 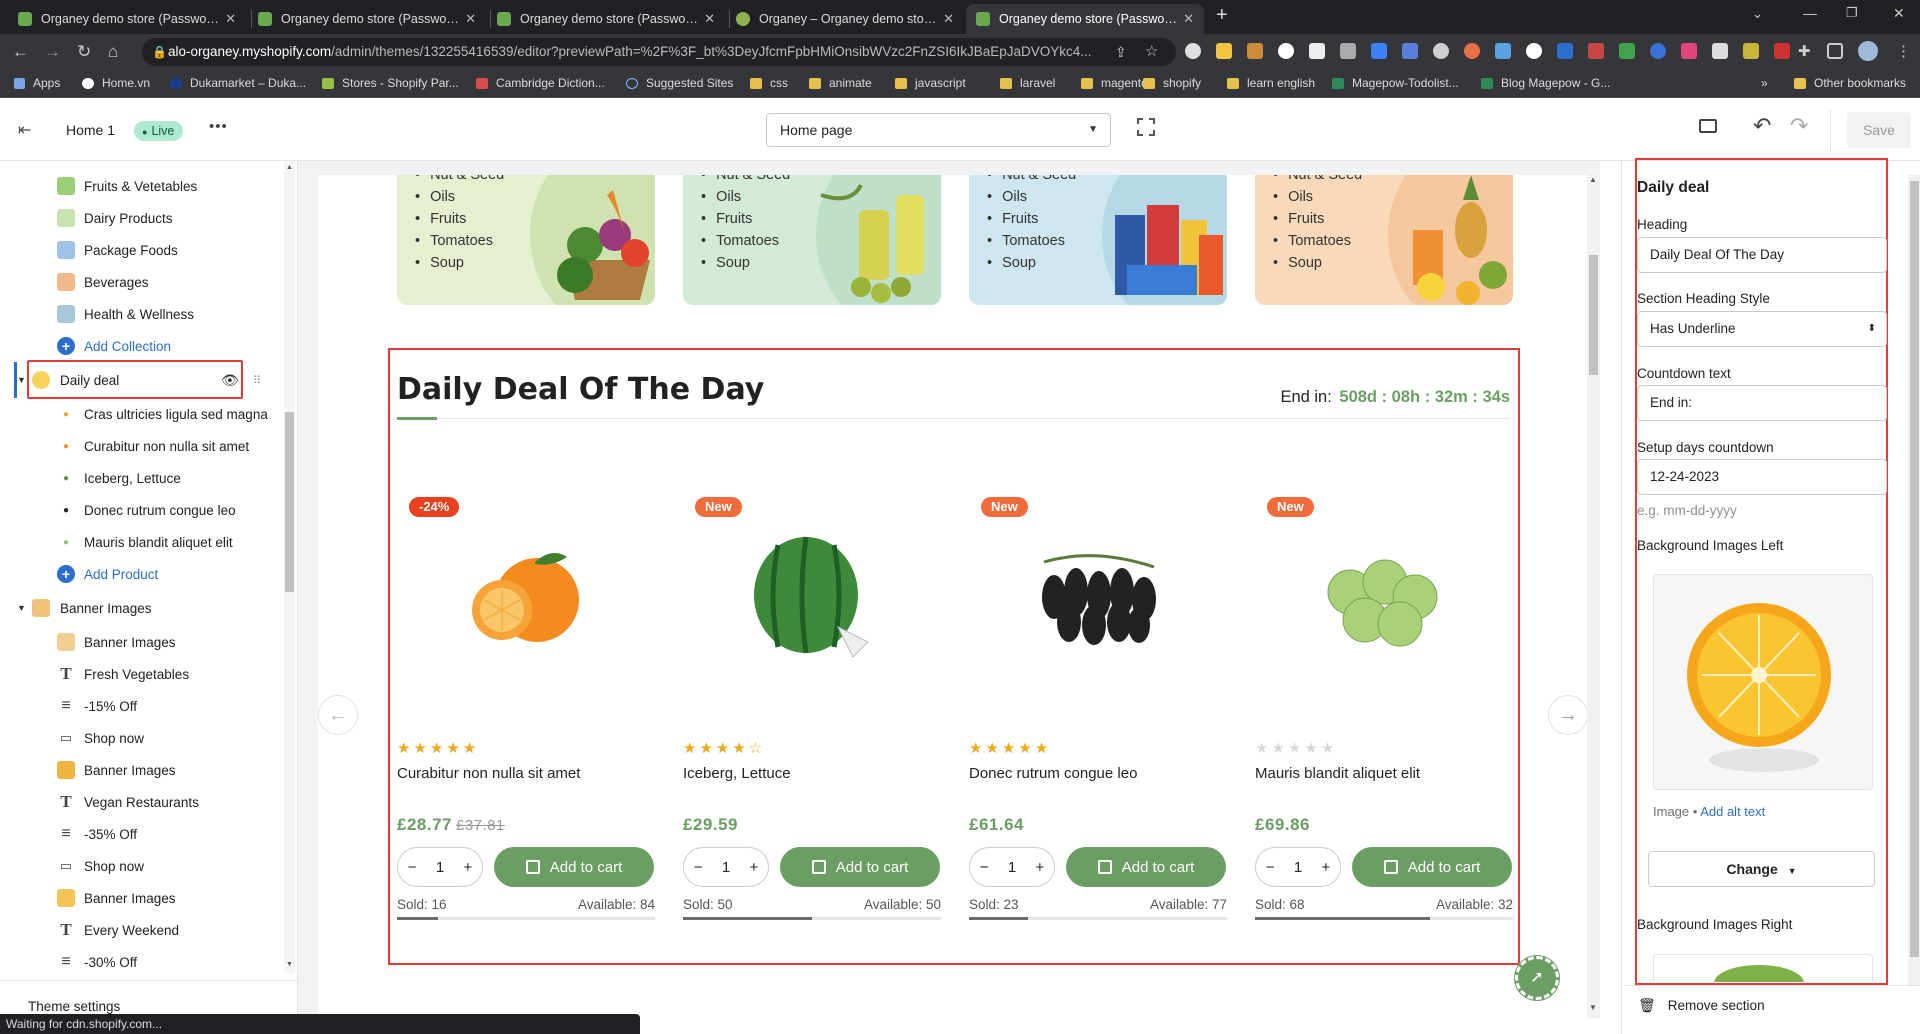 What do you see at coordinates (1099, 597) in the screenshot?
I see `grapes-product-image` at bounding box center [1099, 597].